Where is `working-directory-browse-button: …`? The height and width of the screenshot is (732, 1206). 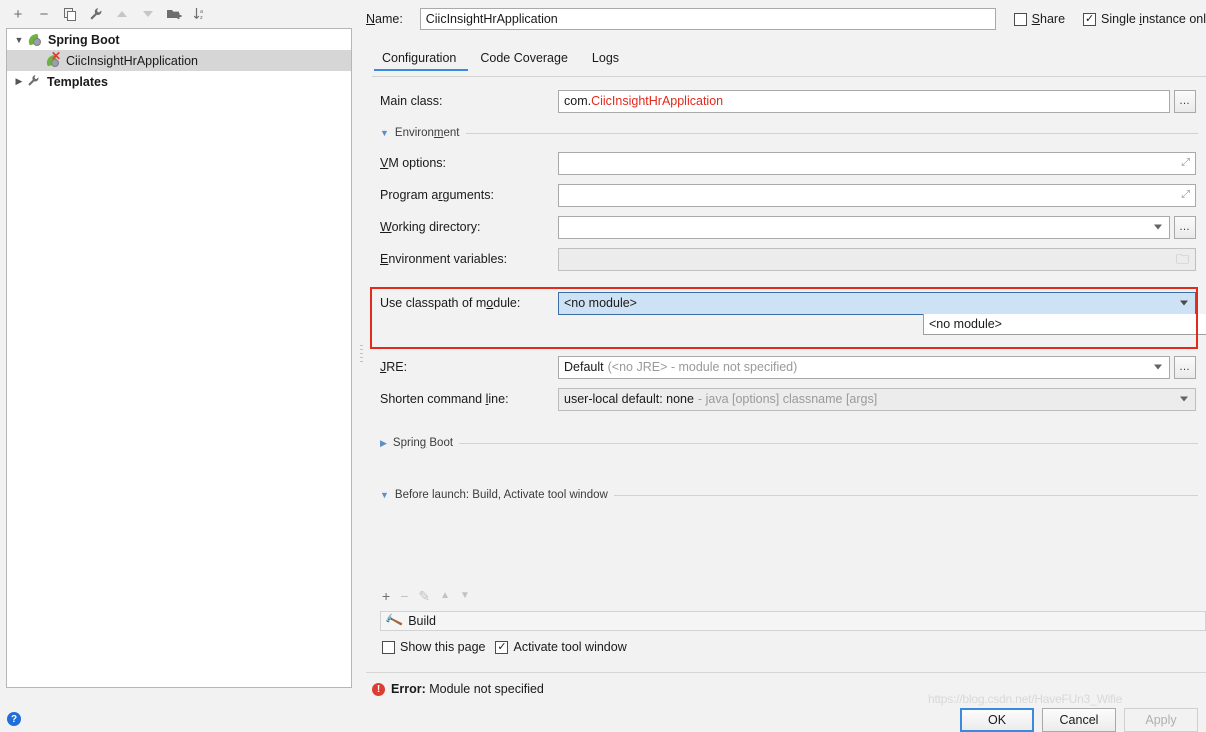
working-directory-browse-button: … is located at coordinates (1185, 227).